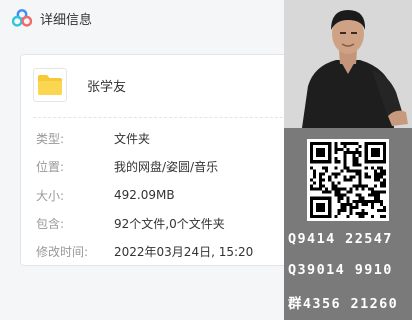 The height and width of the screenshot is (320, 412). I want to click on window-title: 详细信息, so click(66, 20).